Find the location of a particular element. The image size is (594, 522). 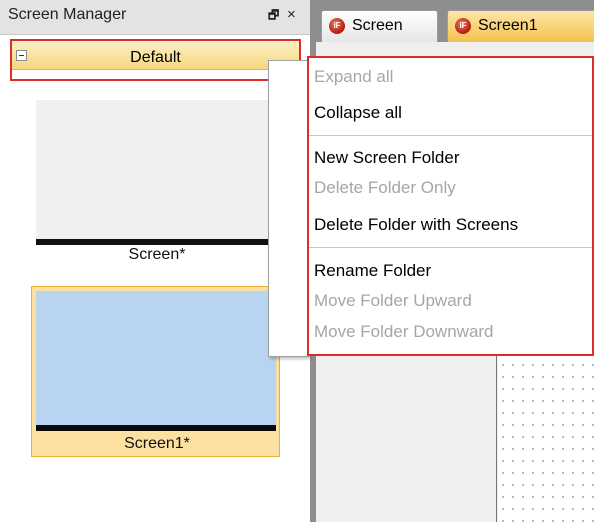

tab-strip: iF Screen iF Screen1 is located at coordinates (455, 21).